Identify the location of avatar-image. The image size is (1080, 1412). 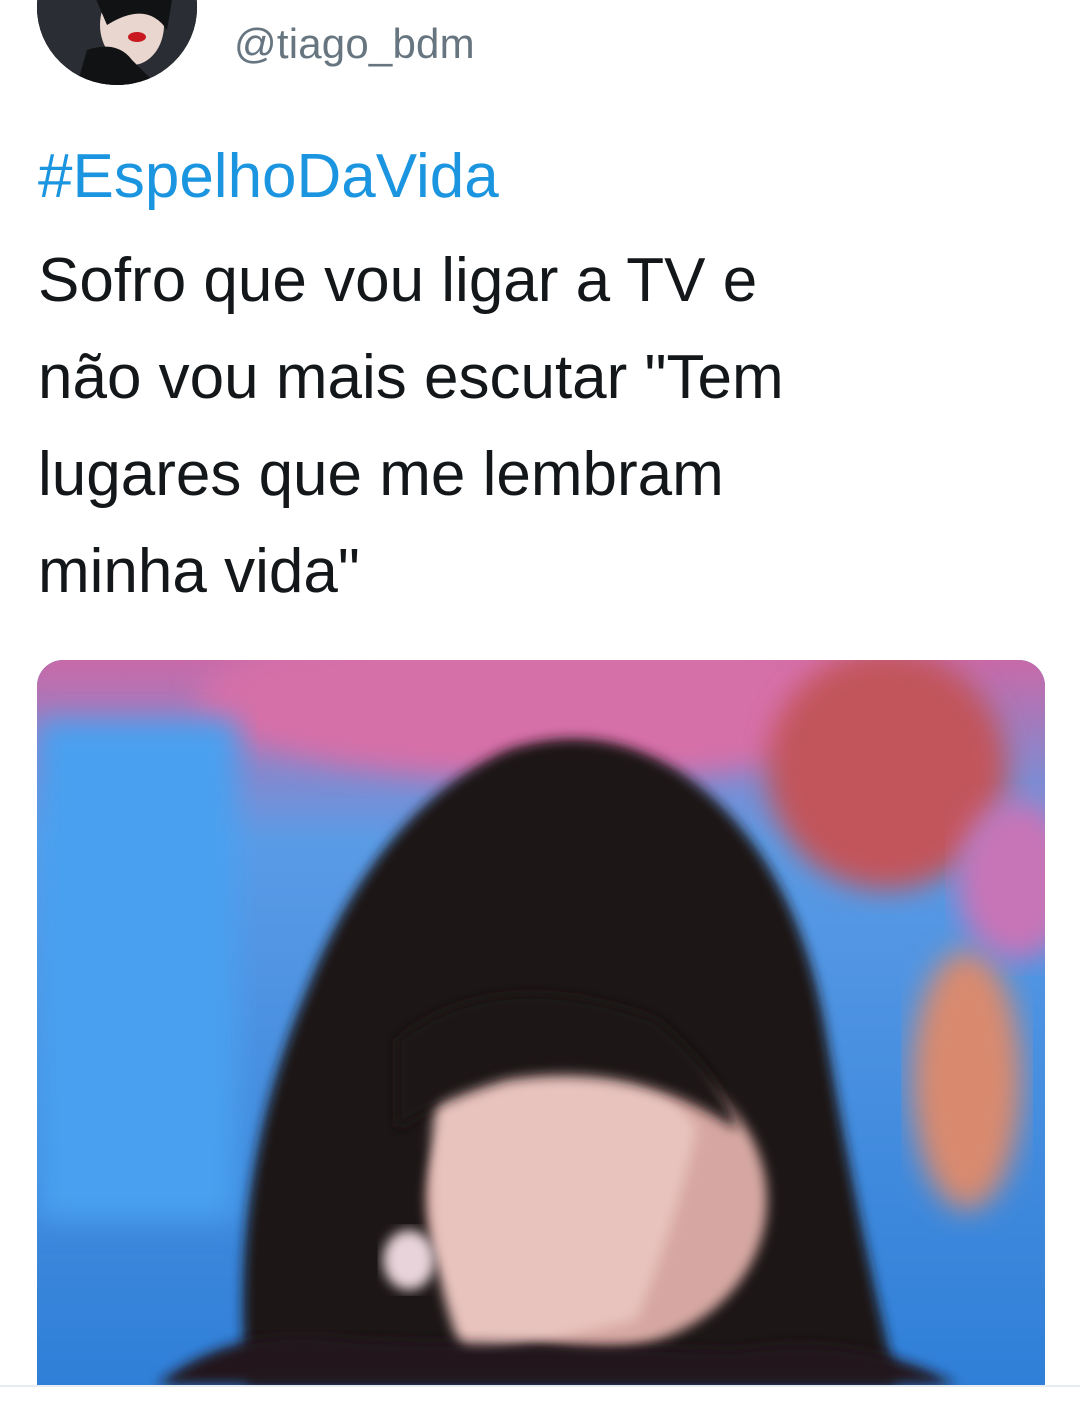
(117, 42).